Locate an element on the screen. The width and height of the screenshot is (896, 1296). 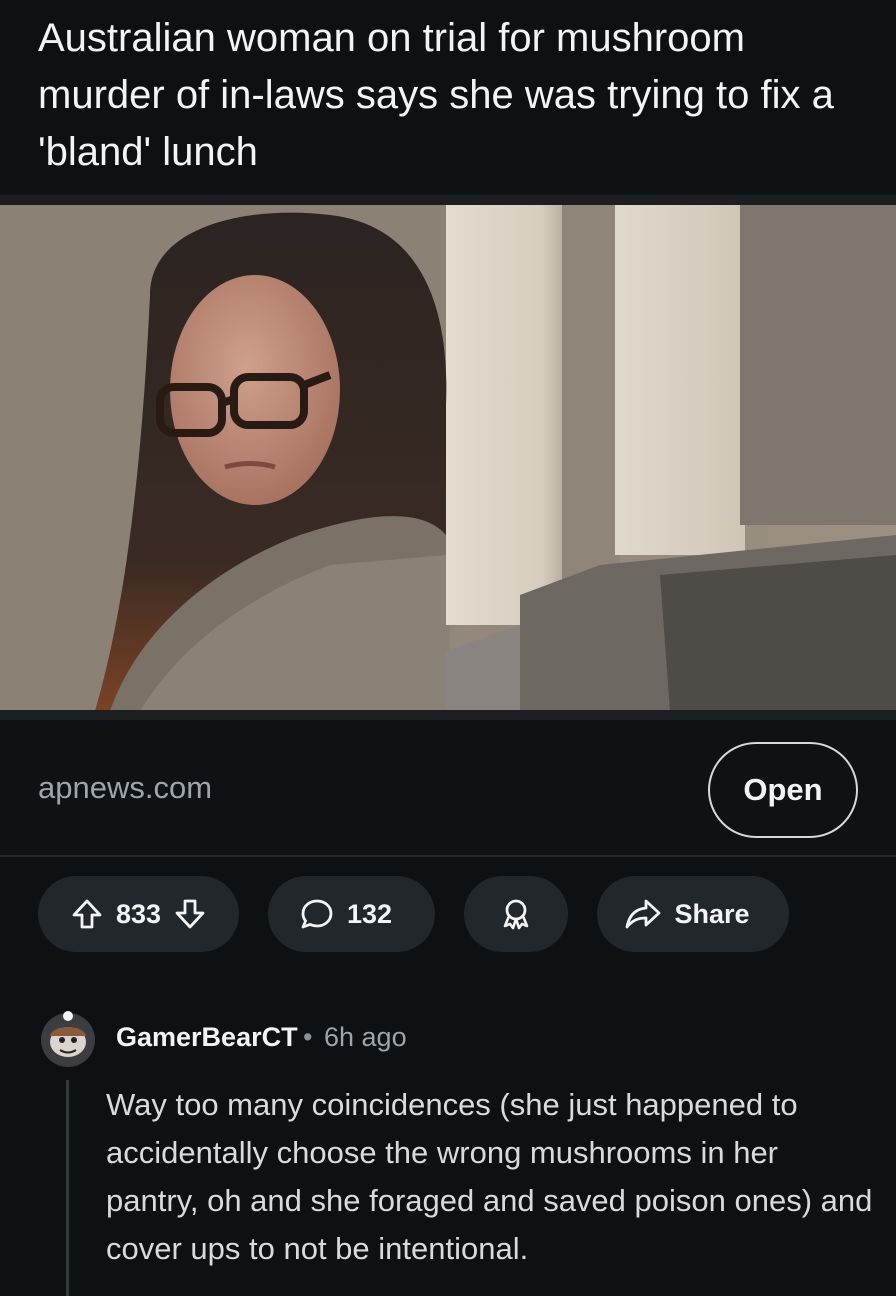
award-button is located at coordinates (516, 914).